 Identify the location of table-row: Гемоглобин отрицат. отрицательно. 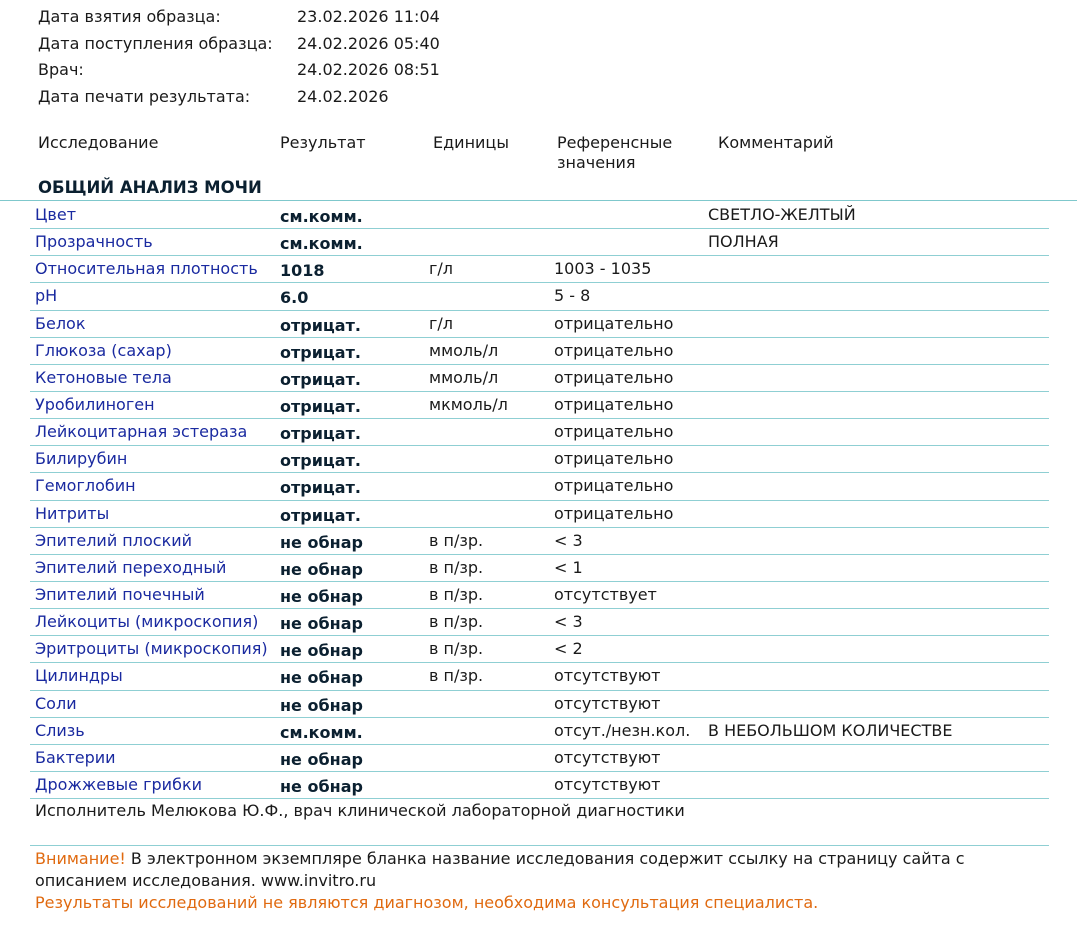
(539, 487).